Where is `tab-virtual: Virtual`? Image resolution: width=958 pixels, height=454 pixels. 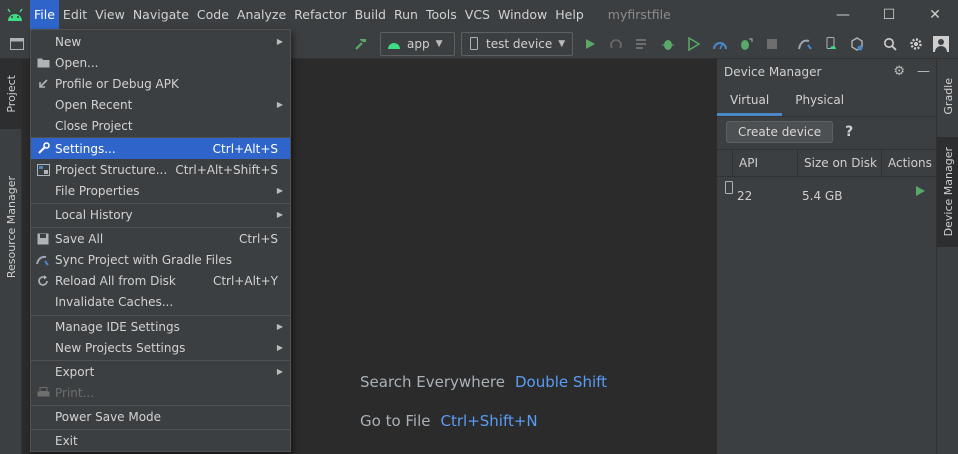
tab-virtual: Virtual is located at coordinates (750, 100).